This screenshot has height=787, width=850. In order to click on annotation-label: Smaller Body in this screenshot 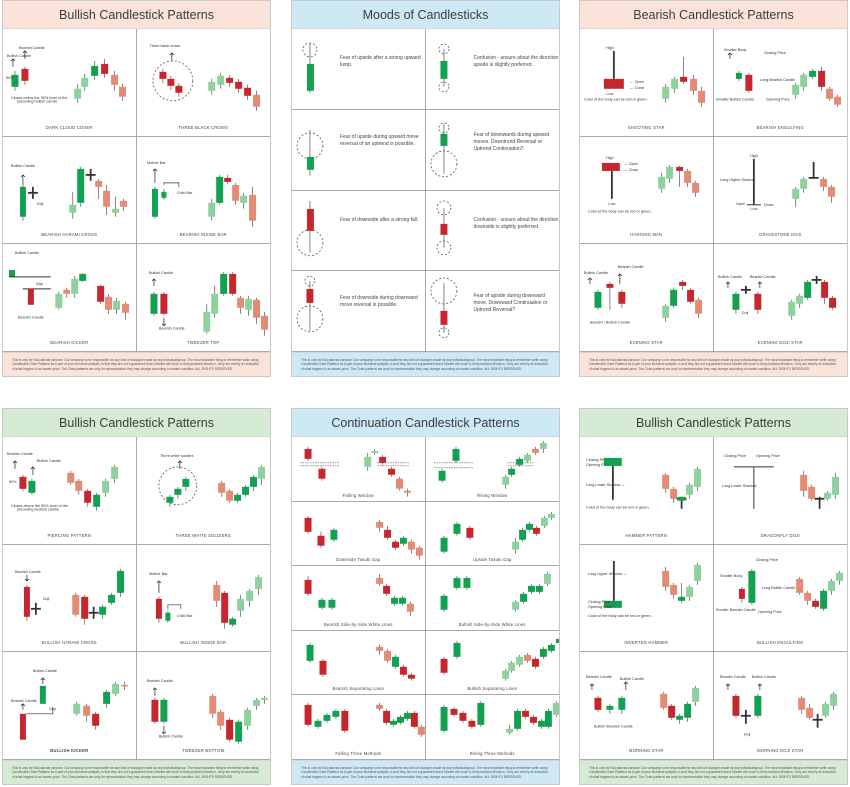, I will do `click(734, 50)`.